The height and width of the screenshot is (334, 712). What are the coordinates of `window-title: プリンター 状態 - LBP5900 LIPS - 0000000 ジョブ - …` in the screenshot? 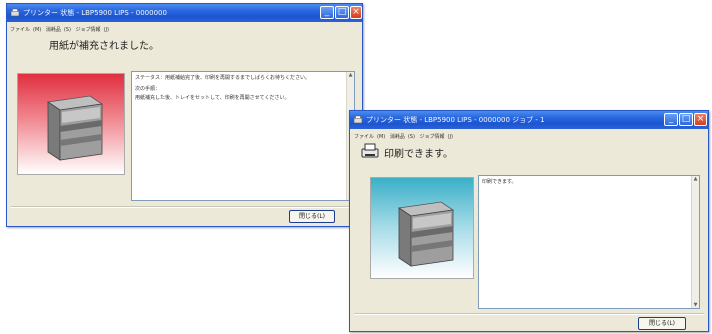 It's located at (455, 120).